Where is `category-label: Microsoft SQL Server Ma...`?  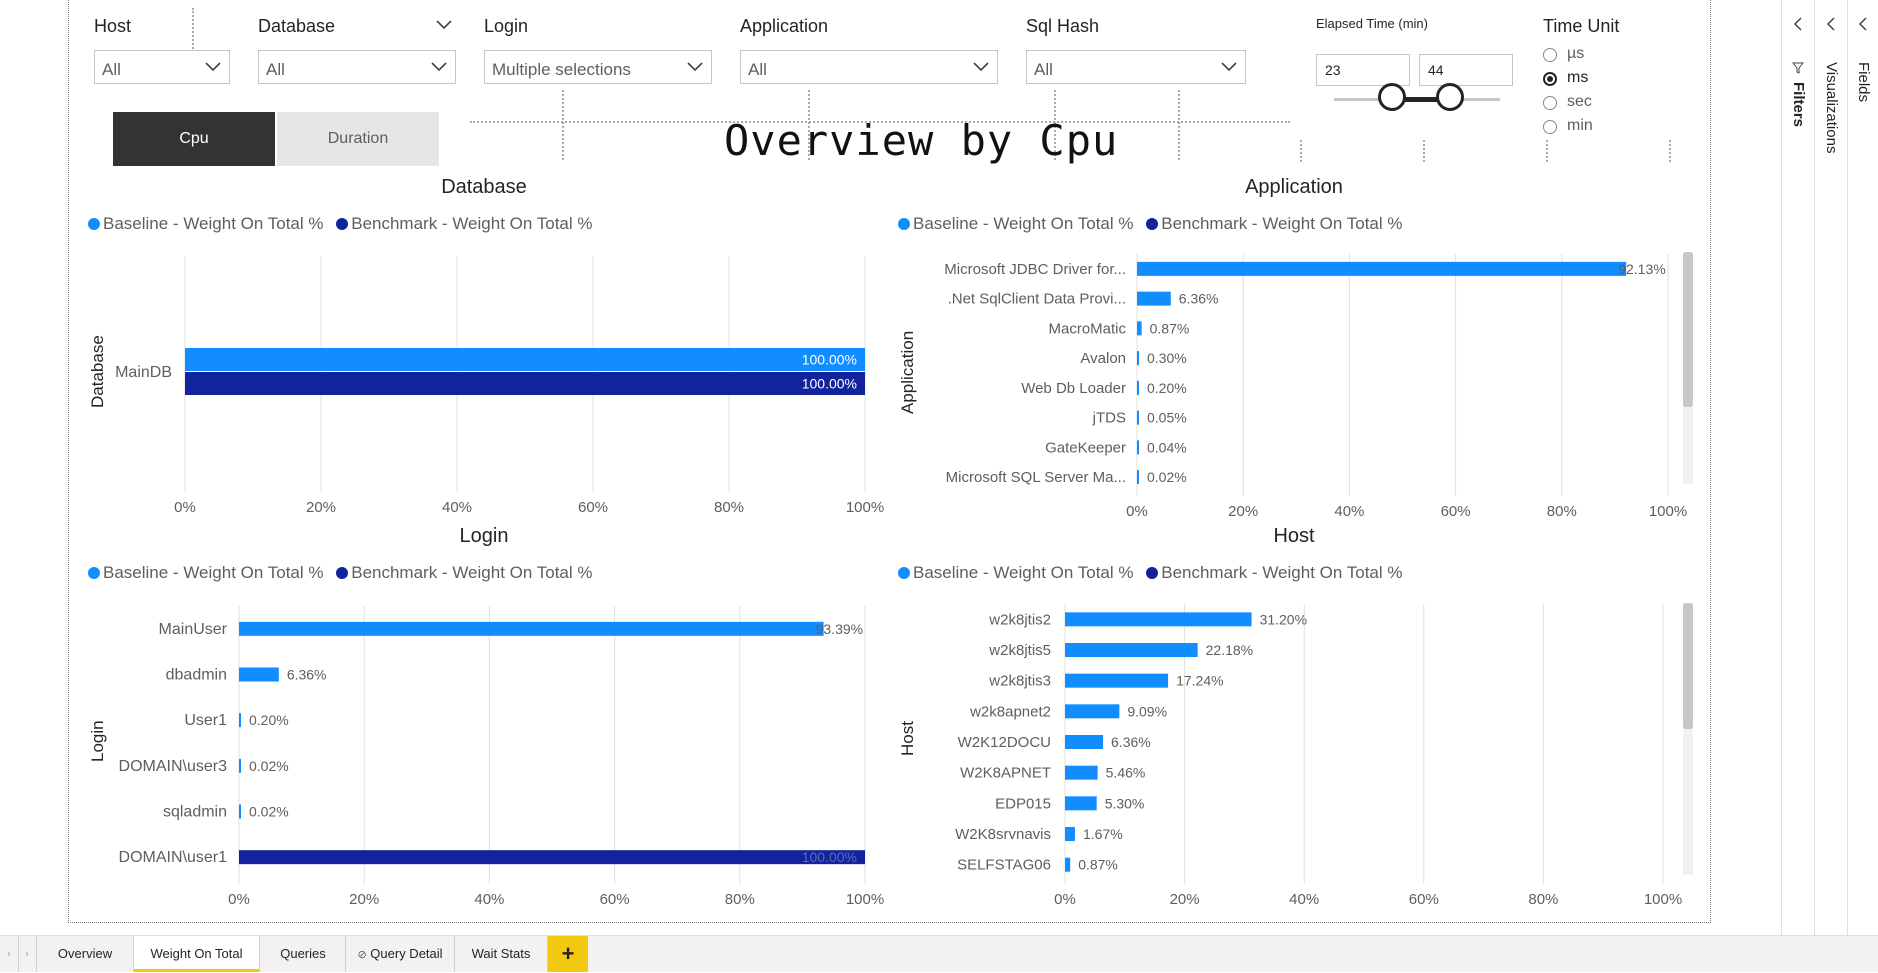
category-label: Microsoft SQL Server Ma... is located at coordinates (1036, 477).